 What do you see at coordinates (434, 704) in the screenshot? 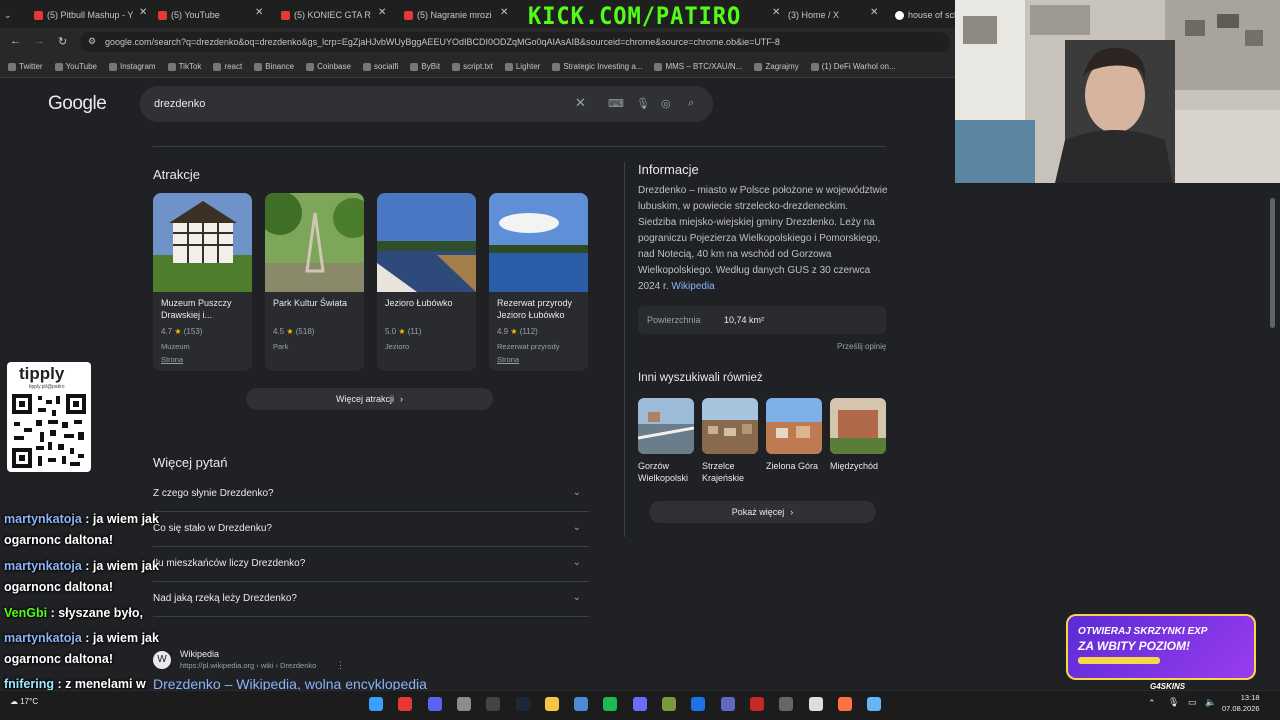
I see `discord-icon` at bounding box center [434, 704].